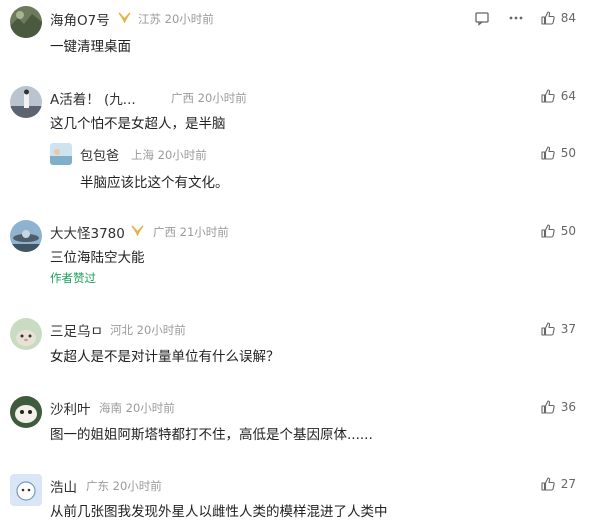 The width and height of the screenshot is (590, 531). What do you see at coordinates (70, 408) in the screenshot?
I see `username: 沙利叶` at bounding box center [70, 408].